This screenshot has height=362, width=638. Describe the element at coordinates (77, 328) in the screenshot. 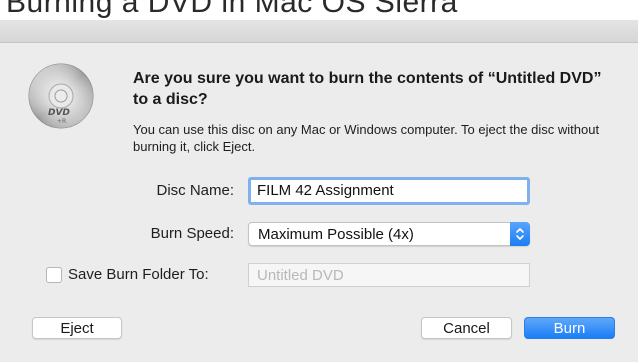

I see `eject-button: Eject` at that location.